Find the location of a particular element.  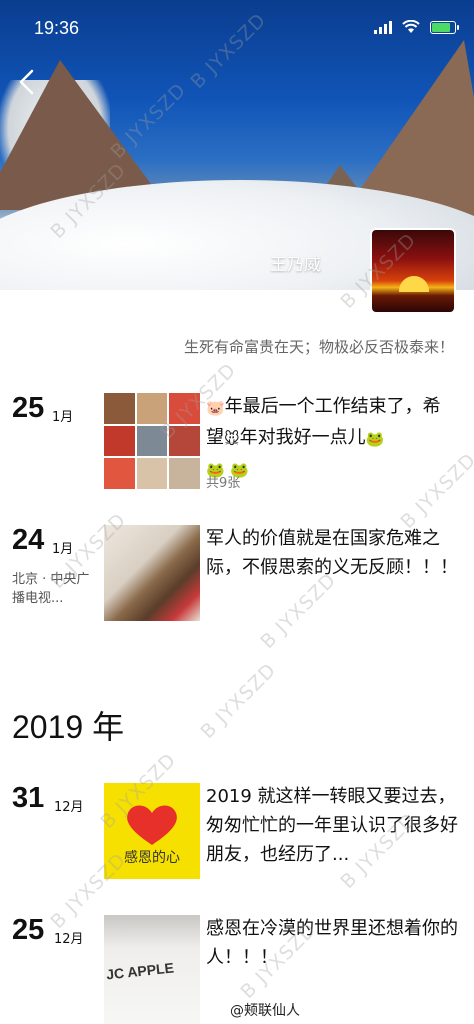

entry-day: 31 is located at coordinates (28, 798).